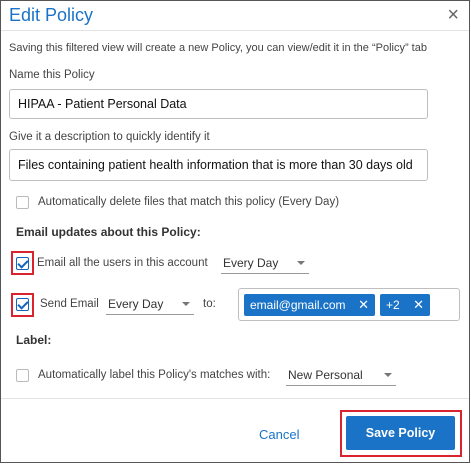  Describe the element at coordinates (22, 202) in the screenshot. I see `auto-delete-checkbox` at that location.